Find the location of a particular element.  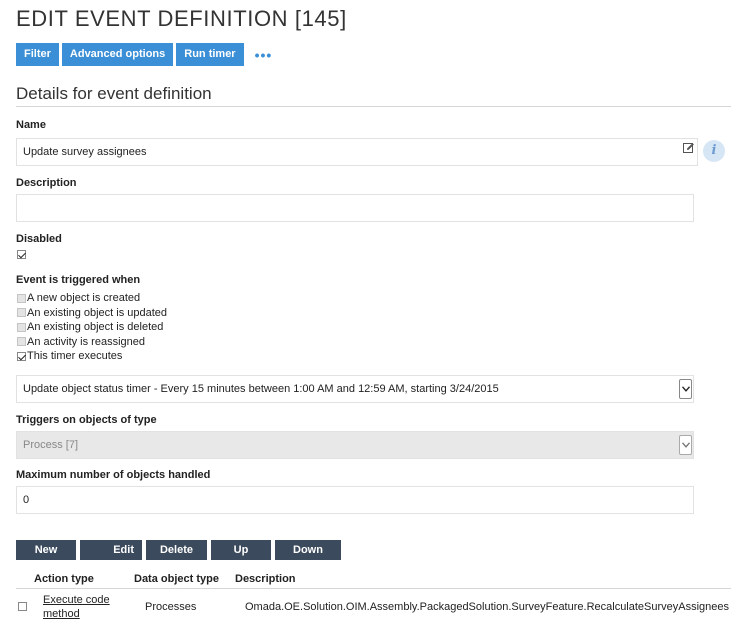

disabled-label: Disabled is located at coordinates (39, 239).